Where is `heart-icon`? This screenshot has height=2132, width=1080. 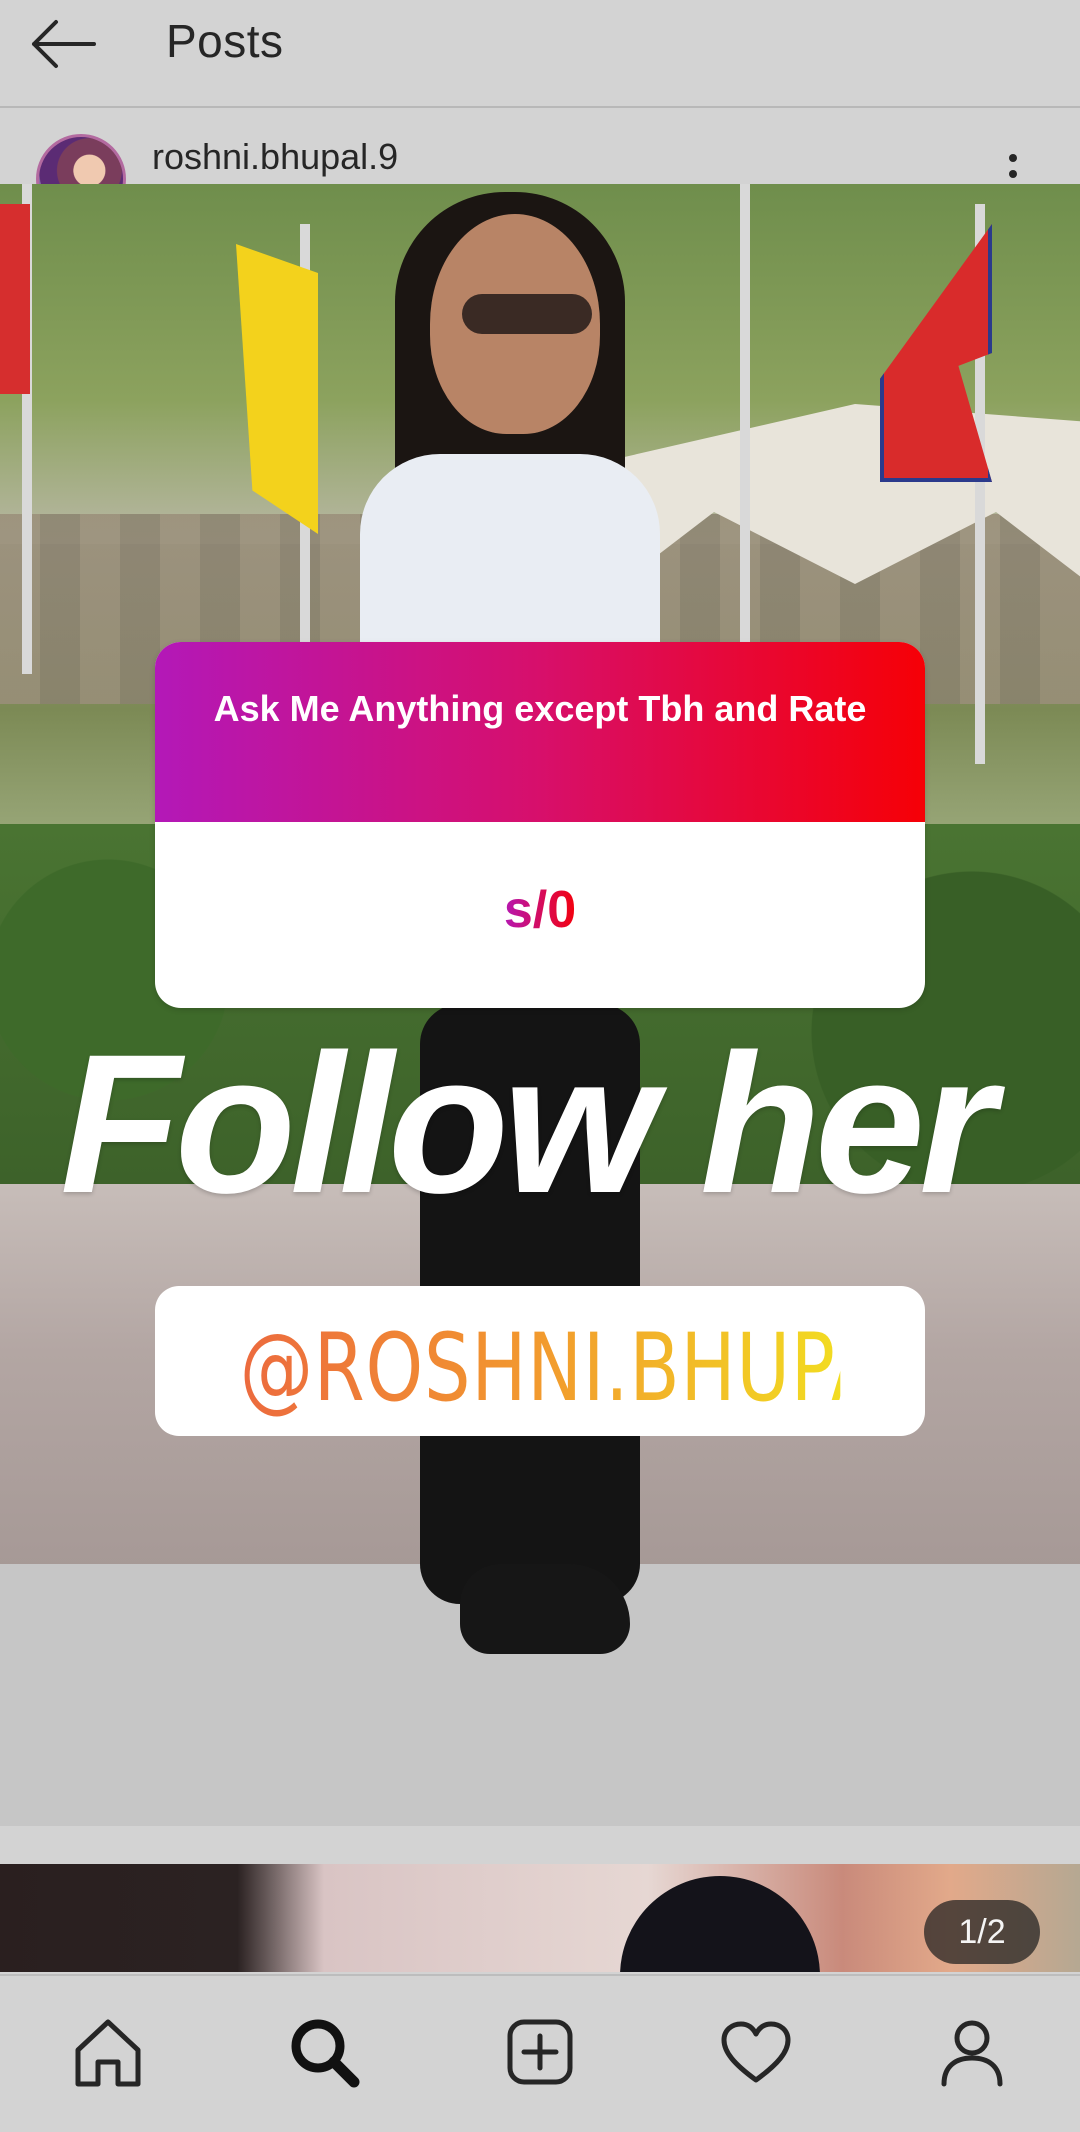 heart-icon is located at coordinates (756, 2052).